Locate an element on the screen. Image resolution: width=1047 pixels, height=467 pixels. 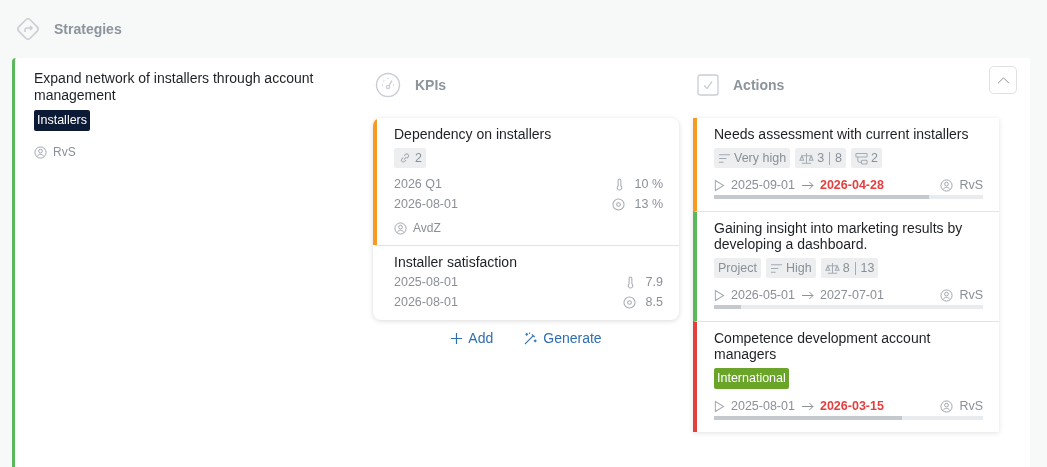
column-title: Actions is located at coordinates (759, 85).